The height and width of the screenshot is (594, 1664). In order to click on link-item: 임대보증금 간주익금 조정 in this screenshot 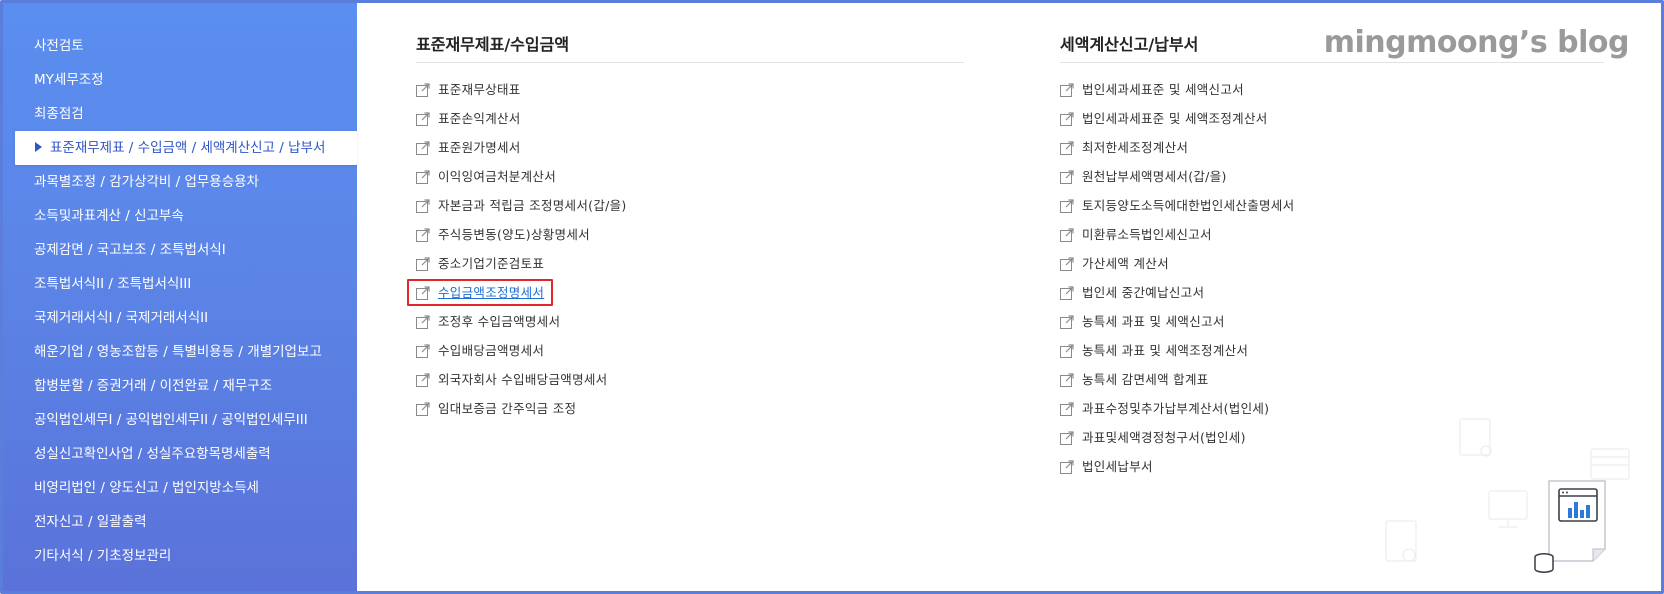, I will do `click(690, 408)`.